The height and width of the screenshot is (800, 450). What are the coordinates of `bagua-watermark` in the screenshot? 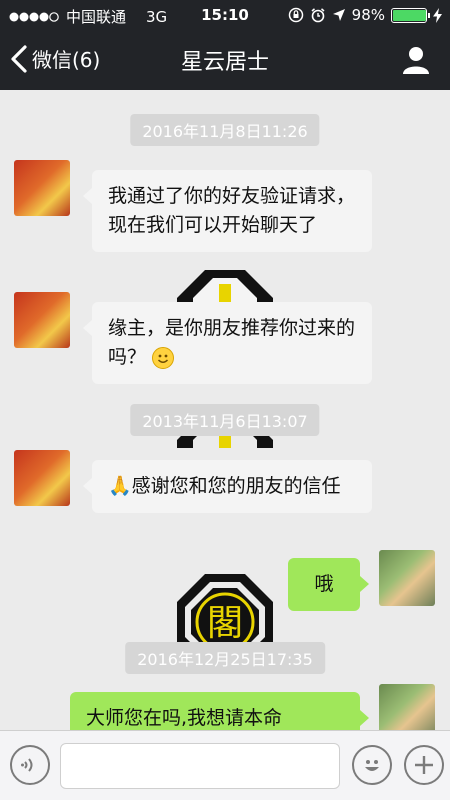 It's located at (225, 286).